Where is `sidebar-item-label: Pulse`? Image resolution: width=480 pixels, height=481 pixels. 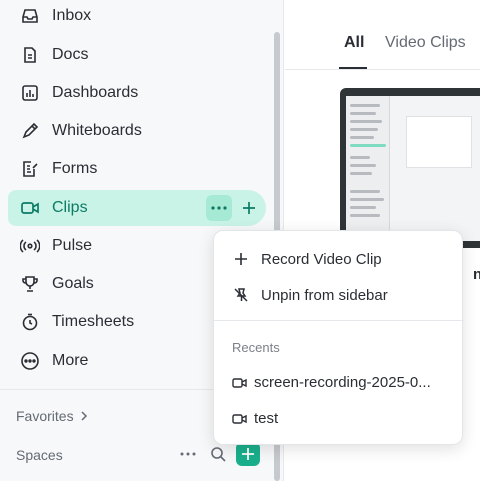
sidebar-item-label: Pulse is located at coordinates (72, 245).